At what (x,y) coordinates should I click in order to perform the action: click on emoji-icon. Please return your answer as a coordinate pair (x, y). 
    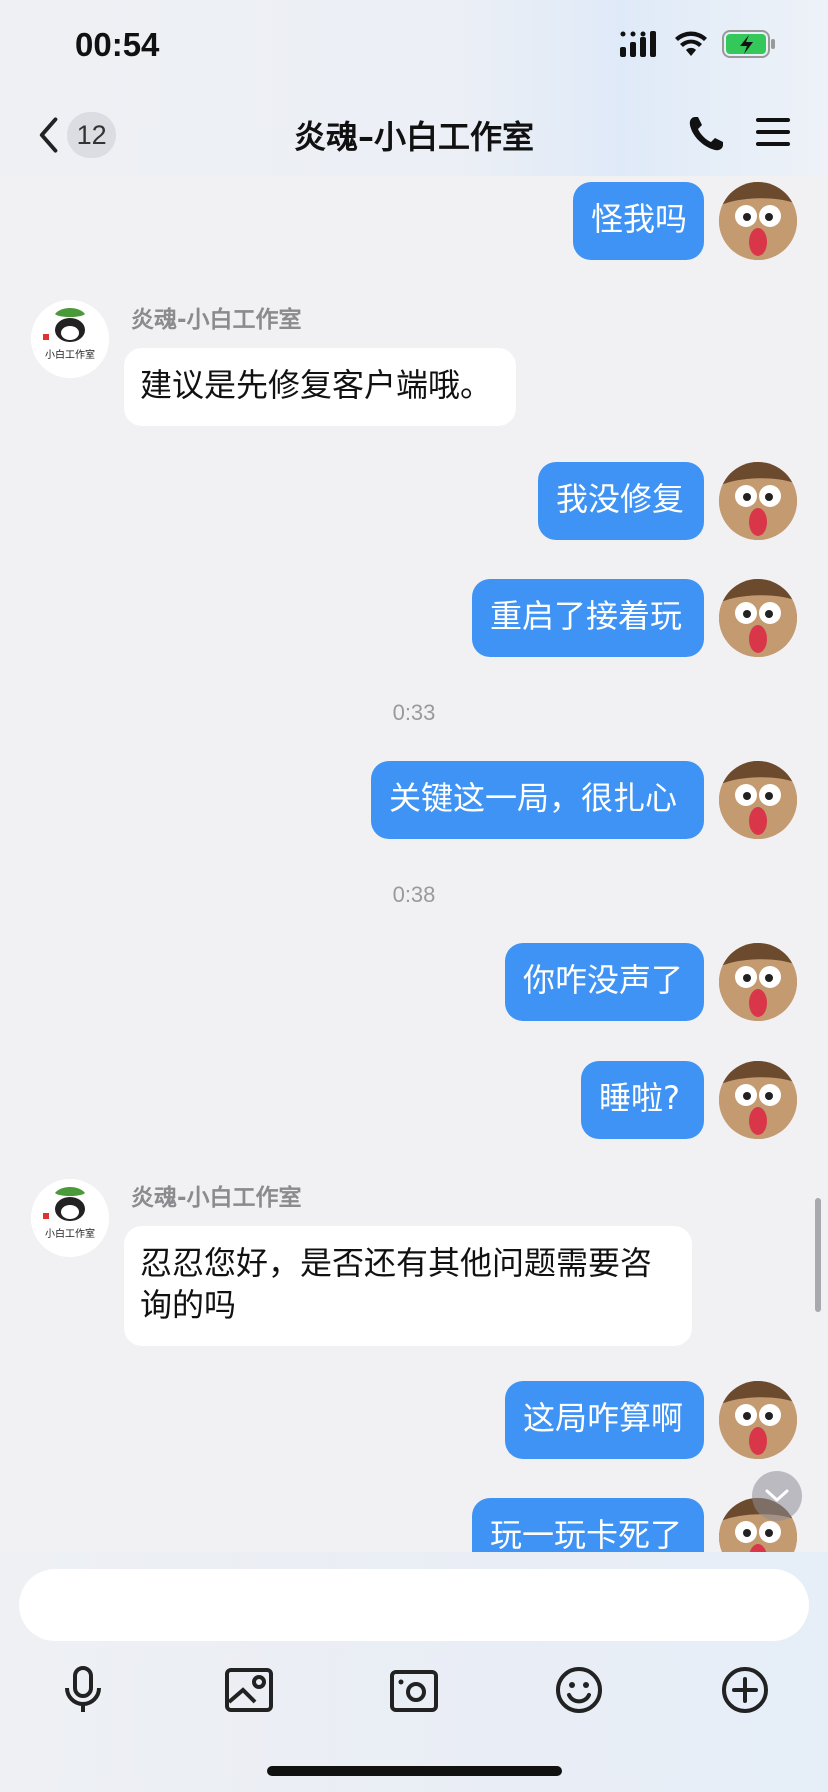
    Looking at the image, I should click on (579, 1690).